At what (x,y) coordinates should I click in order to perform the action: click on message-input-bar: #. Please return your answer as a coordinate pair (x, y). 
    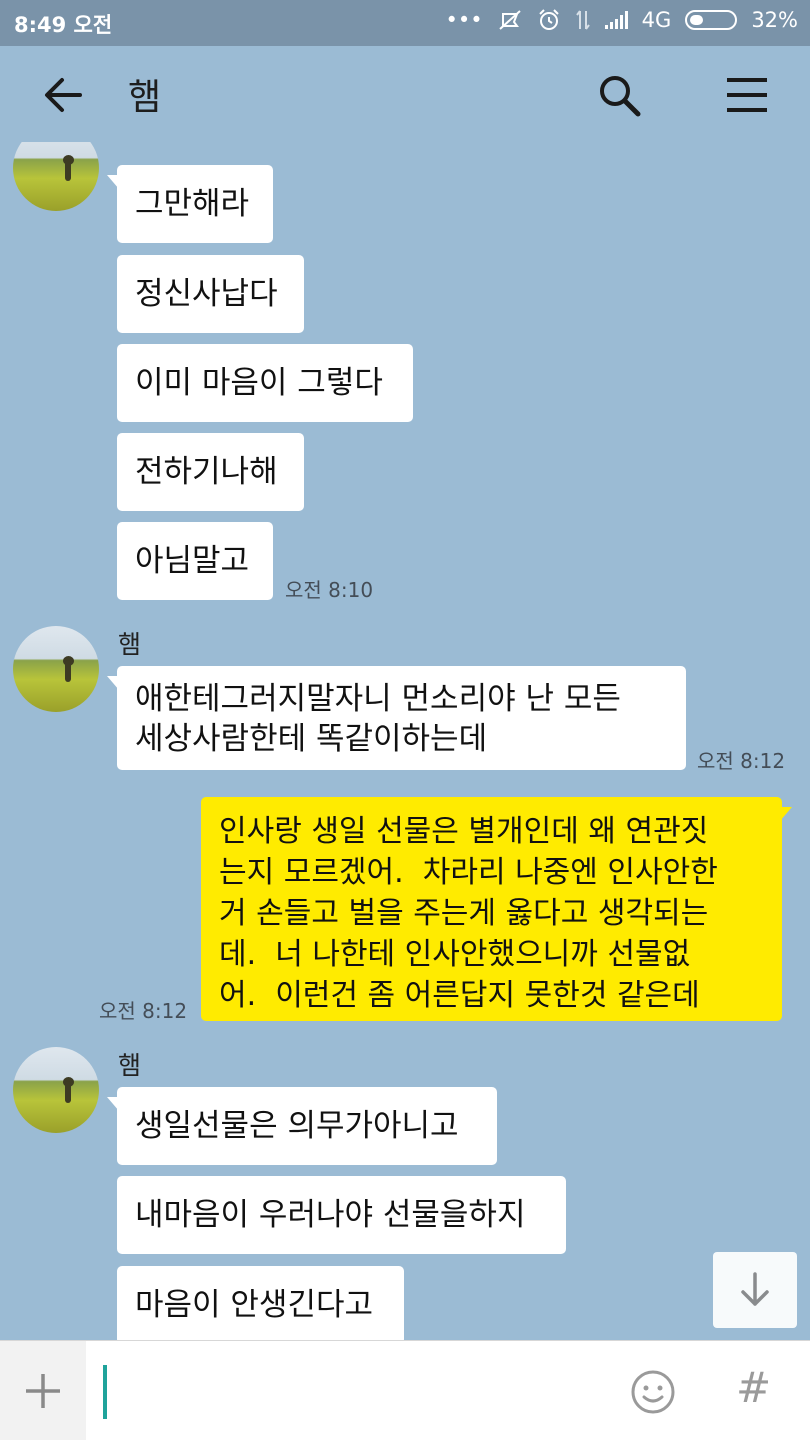
    Looking at the image, I should click on (405, 1390).